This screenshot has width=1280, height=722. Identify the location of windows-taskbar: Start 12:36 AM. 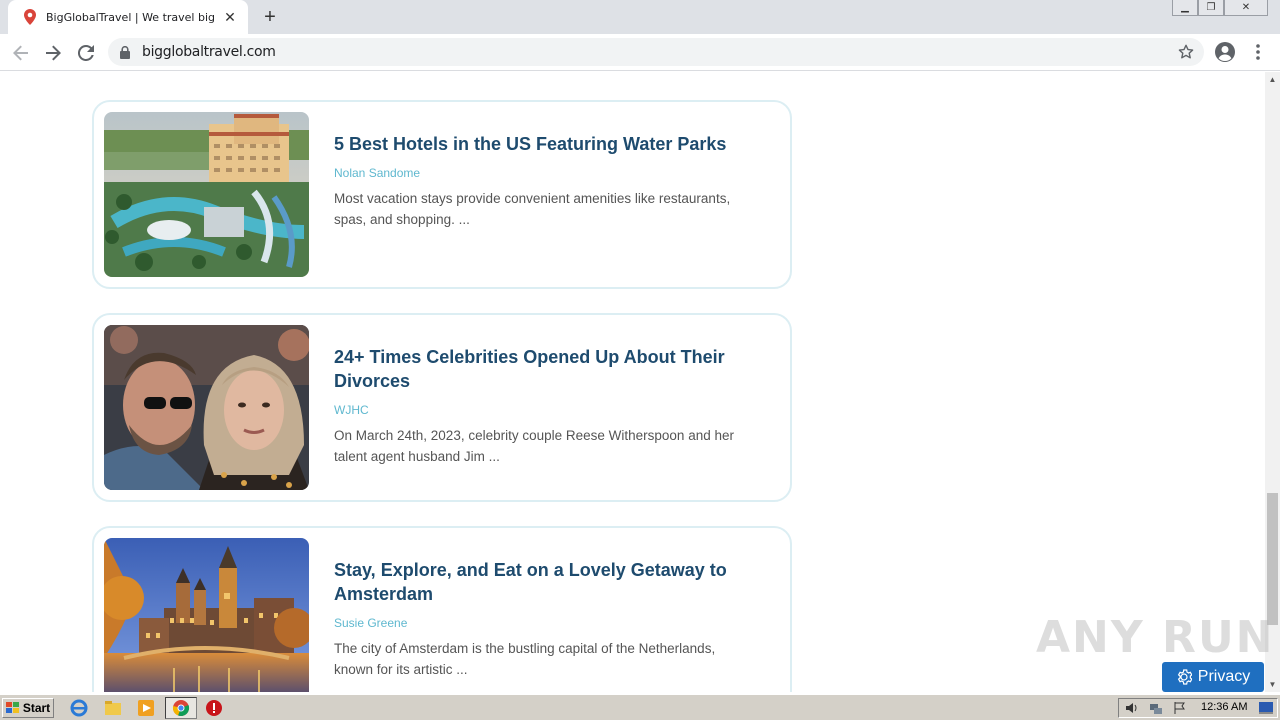
(640, 707).